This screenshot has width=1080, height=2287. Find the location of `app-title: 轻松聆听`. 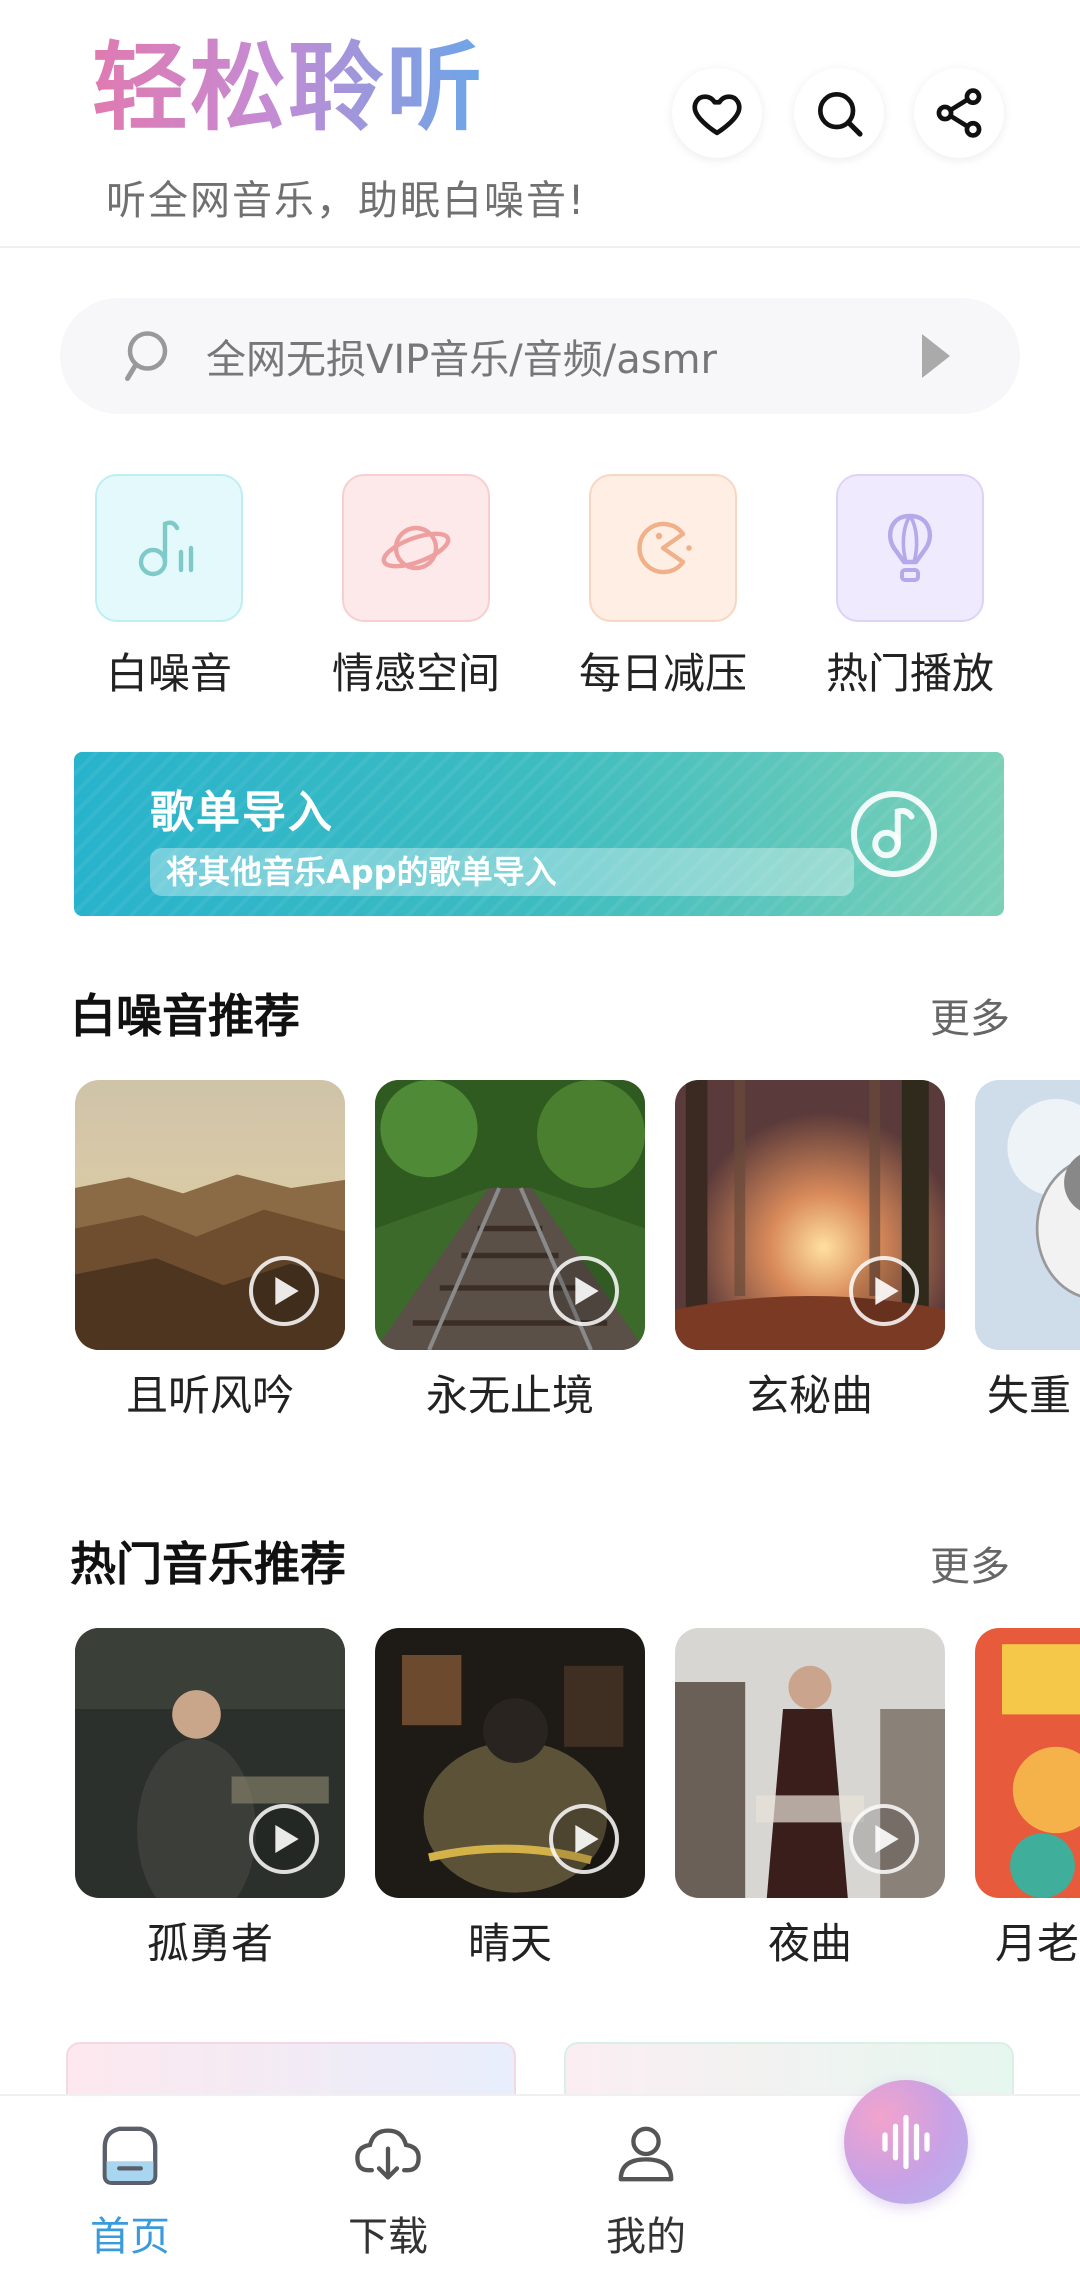

app-title: 轻松聆听 is located at coordinates (288, 88).